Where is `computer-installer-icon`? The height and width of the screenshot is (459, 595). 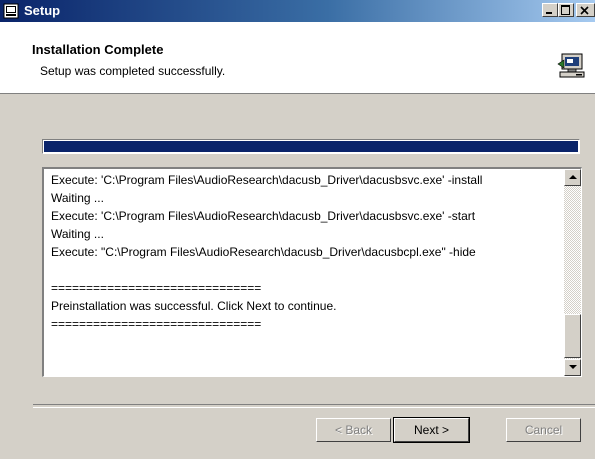
computer-installer-icon is located at coordinates (571, 65).